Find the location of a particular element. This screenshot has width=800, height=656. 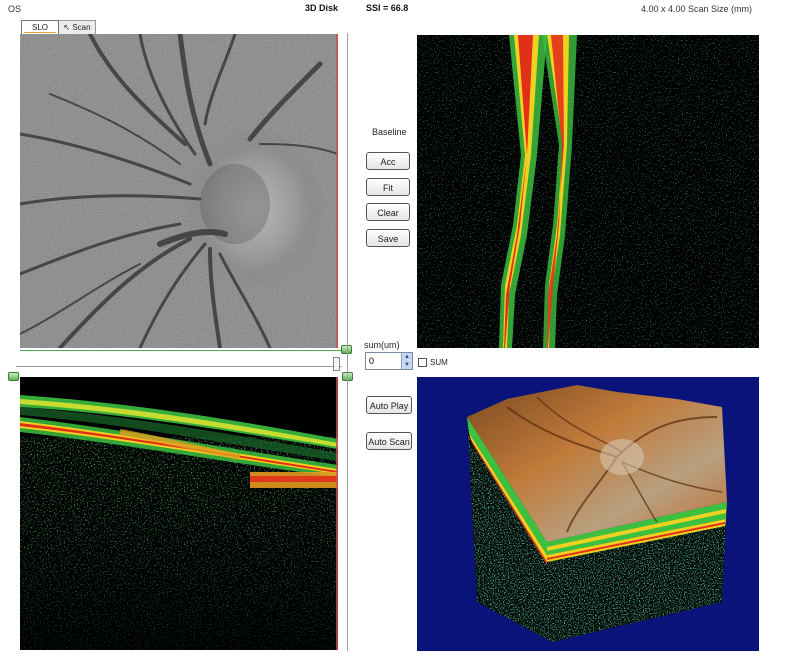

acc-button: Acc is located at coordinates (388, 161).